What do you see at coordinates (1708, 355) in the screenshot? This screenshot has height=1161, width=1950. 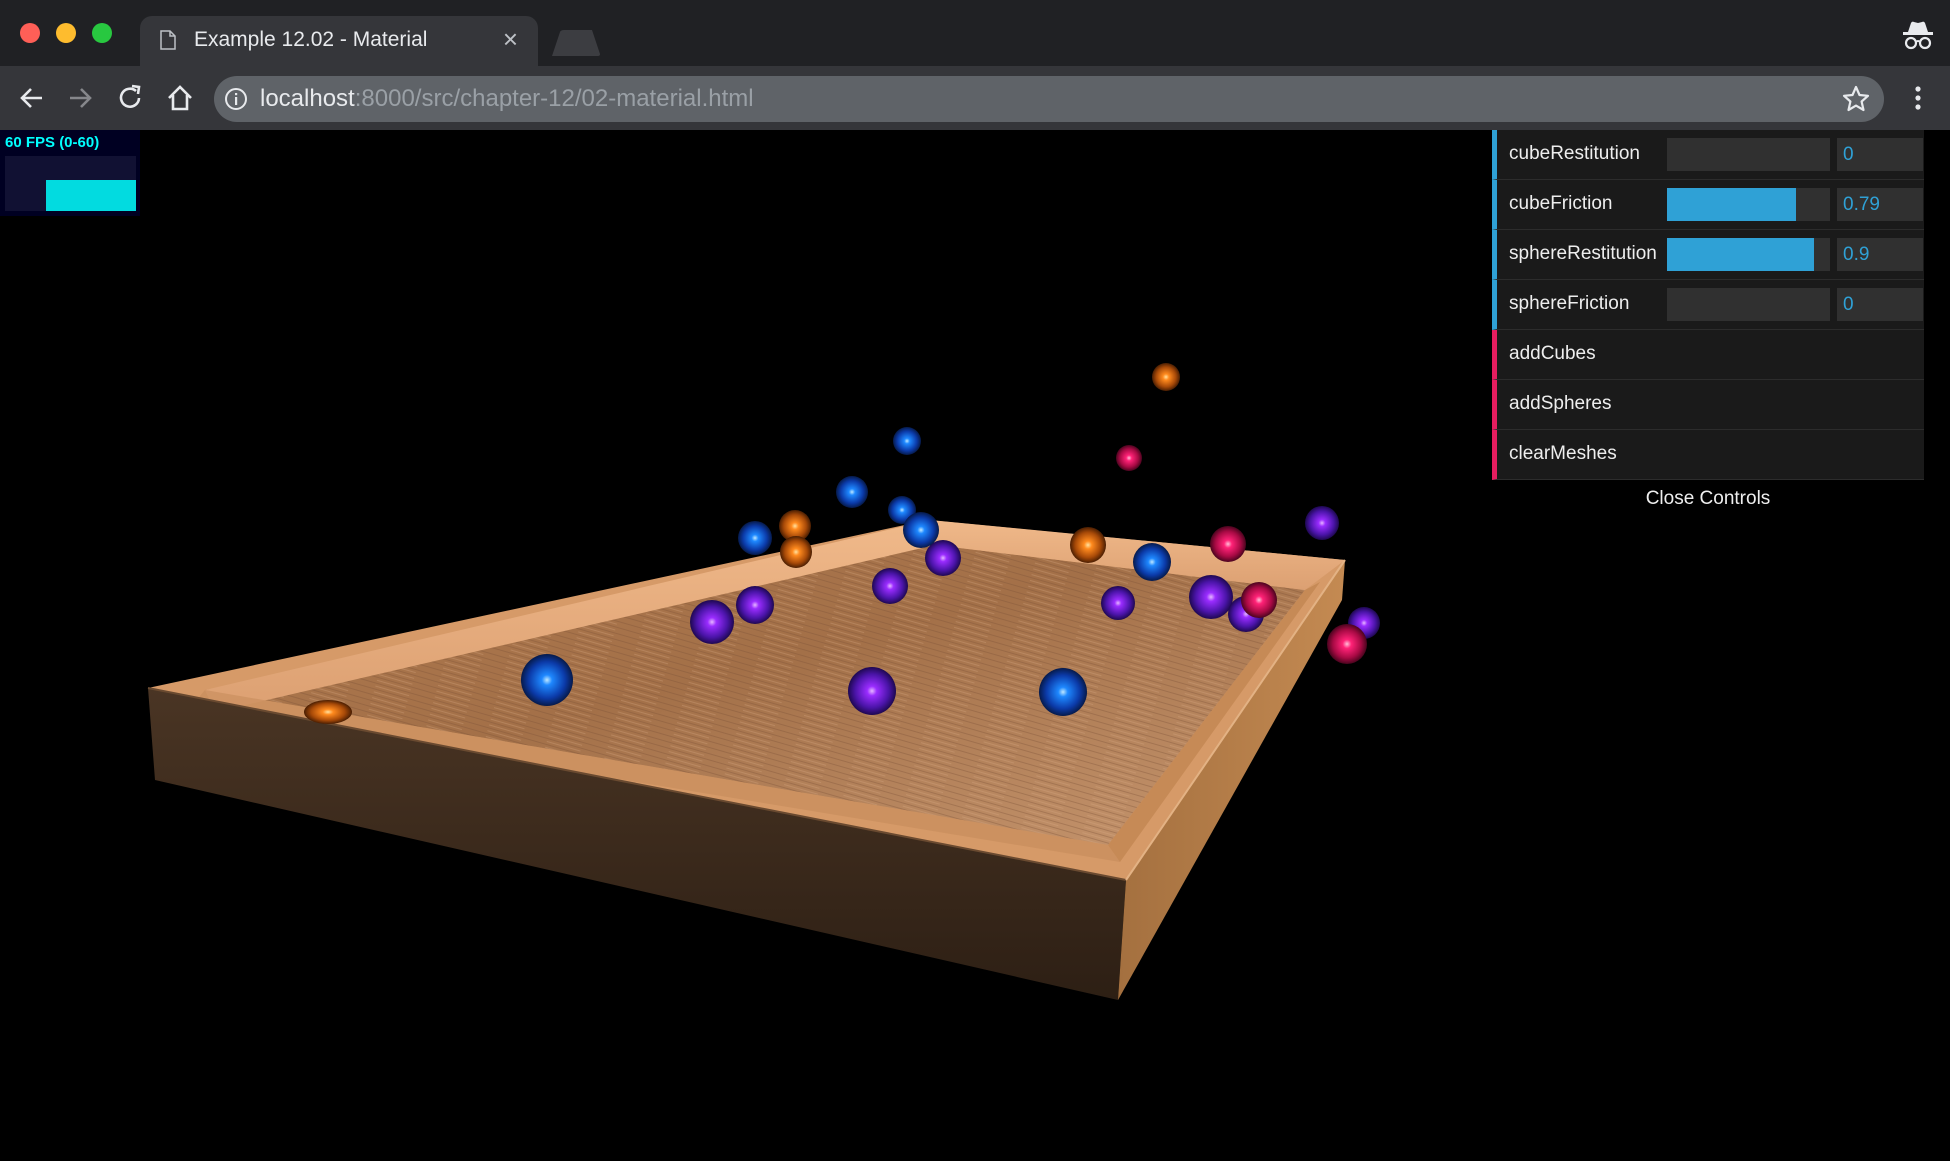 I see `add-cubes-button: addCubes` at bounding box center [1708, 355].